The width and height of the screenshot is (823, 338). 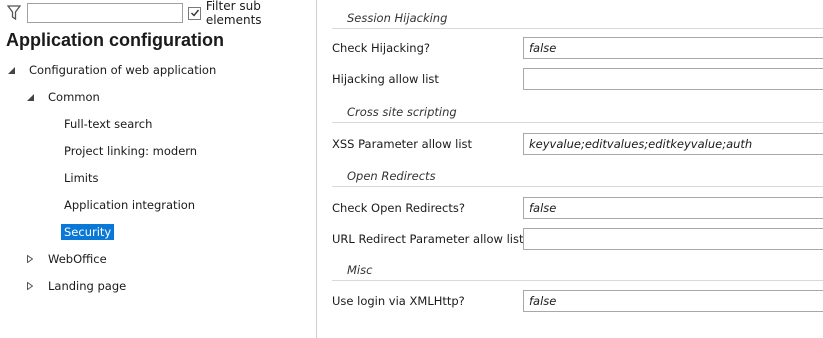 I want to click on tree-item-project-linking-modern: Project linking: modern, so click(x=130, y=151).